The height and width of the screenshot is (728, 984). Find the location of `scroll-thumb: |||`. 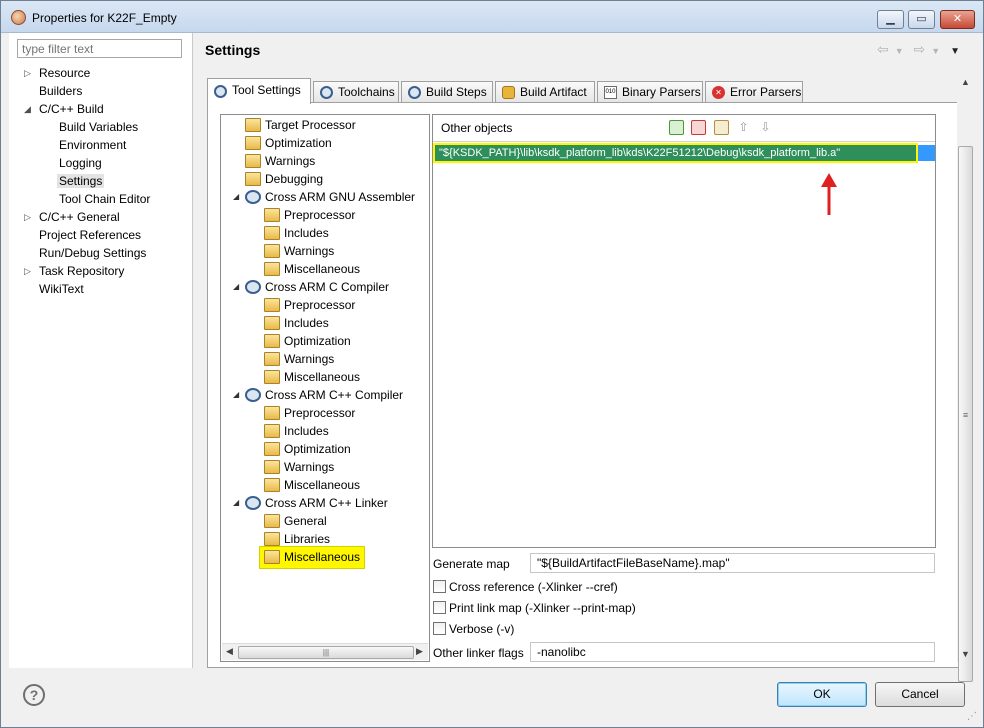

scroll-thumb: ||| is located at coordinates (326, 652).